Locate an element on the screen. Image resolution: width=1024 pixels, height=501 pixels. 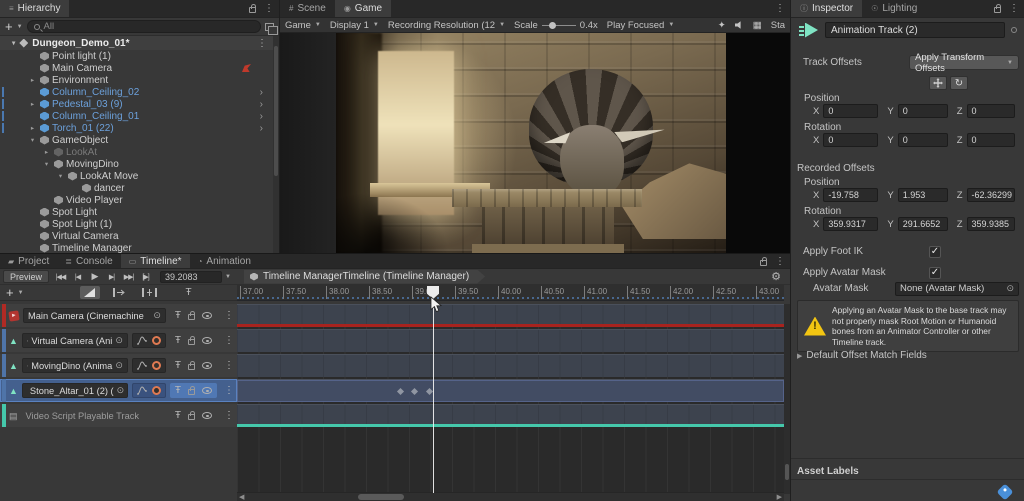
timeline-kebab-icon: ⋮ is located at coordinates (780, 261).